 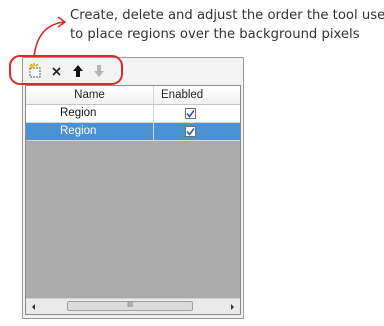 I want to click on chevron-left-icon, so click(x=33, y=306).